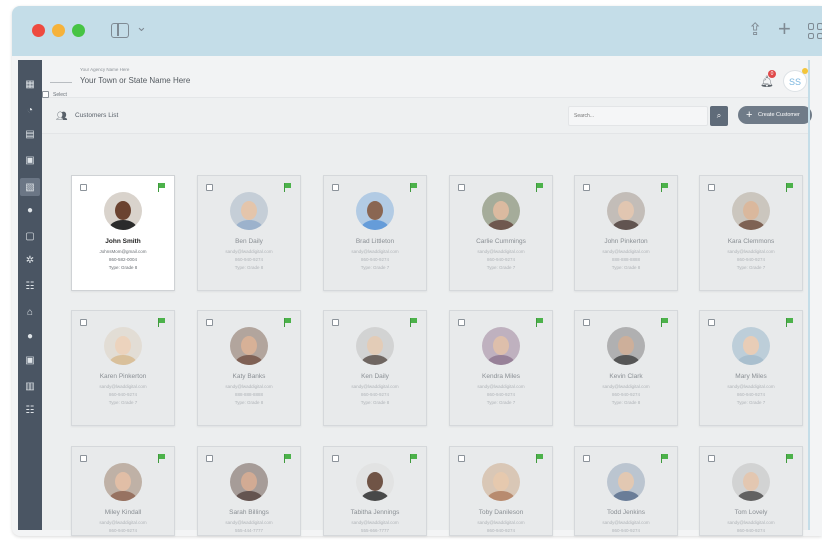  I want to click on close-window-button, so click(38, 30).